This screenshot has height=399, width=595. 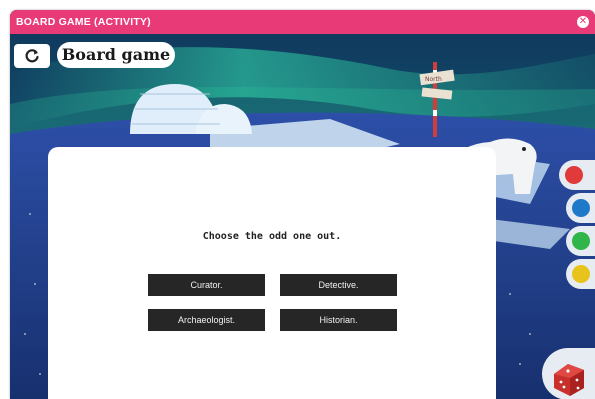 What do you see at coordinates (580, 241) in the screenshot?
I see `green-token-button` at bounding box center [580, 241].